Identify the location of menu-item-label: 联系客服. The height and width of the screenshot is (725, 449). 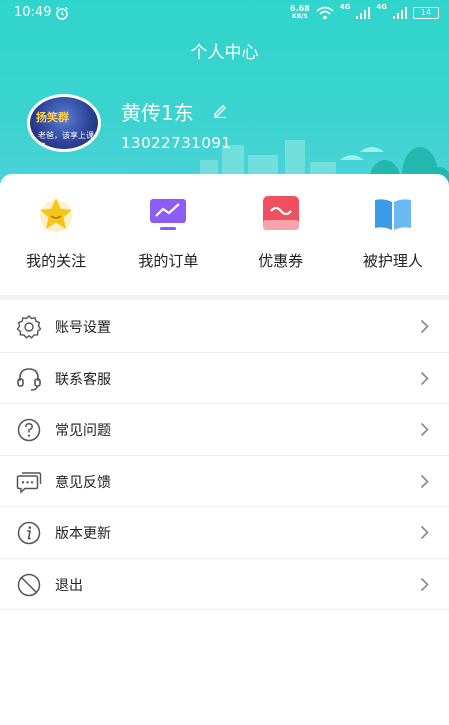
(83, 379).